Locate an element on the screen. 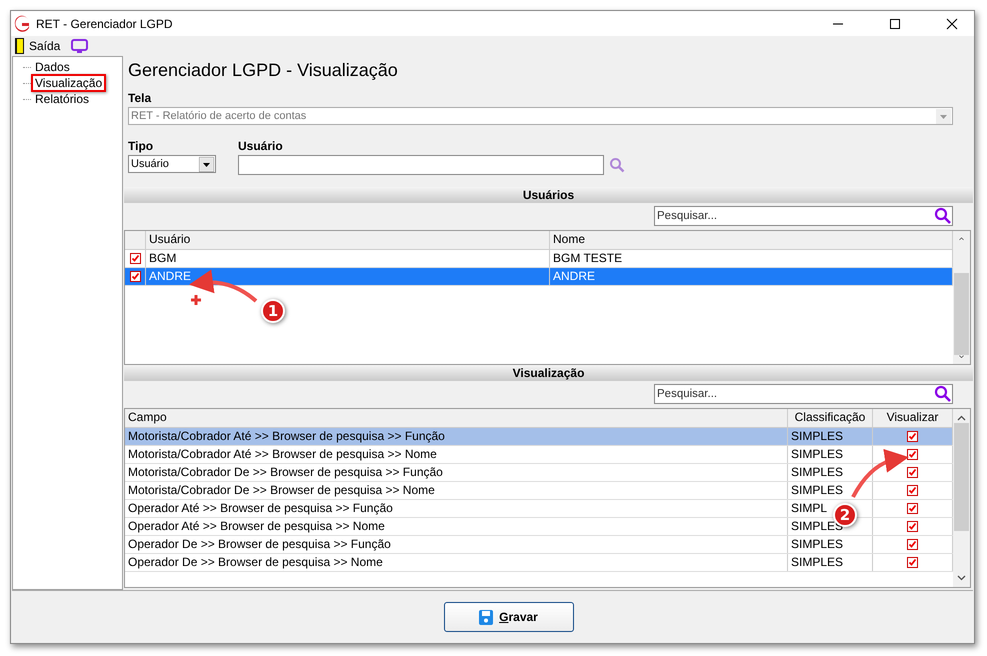 The width and height of the screenshot is (987, 656). table-cell: Operador De >> Browser de pesquisa >> Nome is located at coordinates (456, 562).